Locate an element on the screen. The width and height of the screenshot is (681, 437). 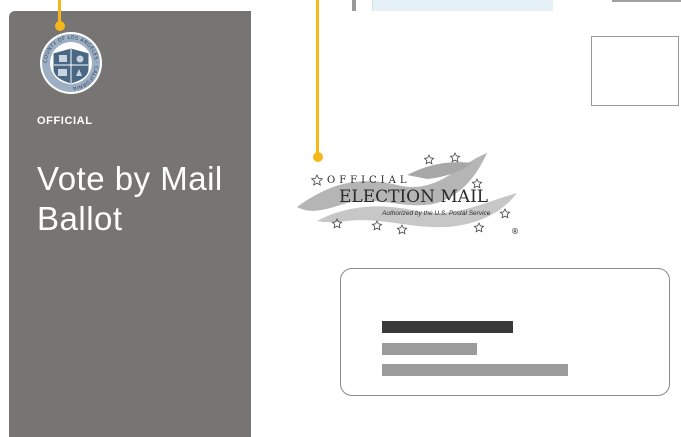
county-seal-icon: COUNTY OF LOS ANGELES · CALIFORNIA is located at coordinates (71, 63).